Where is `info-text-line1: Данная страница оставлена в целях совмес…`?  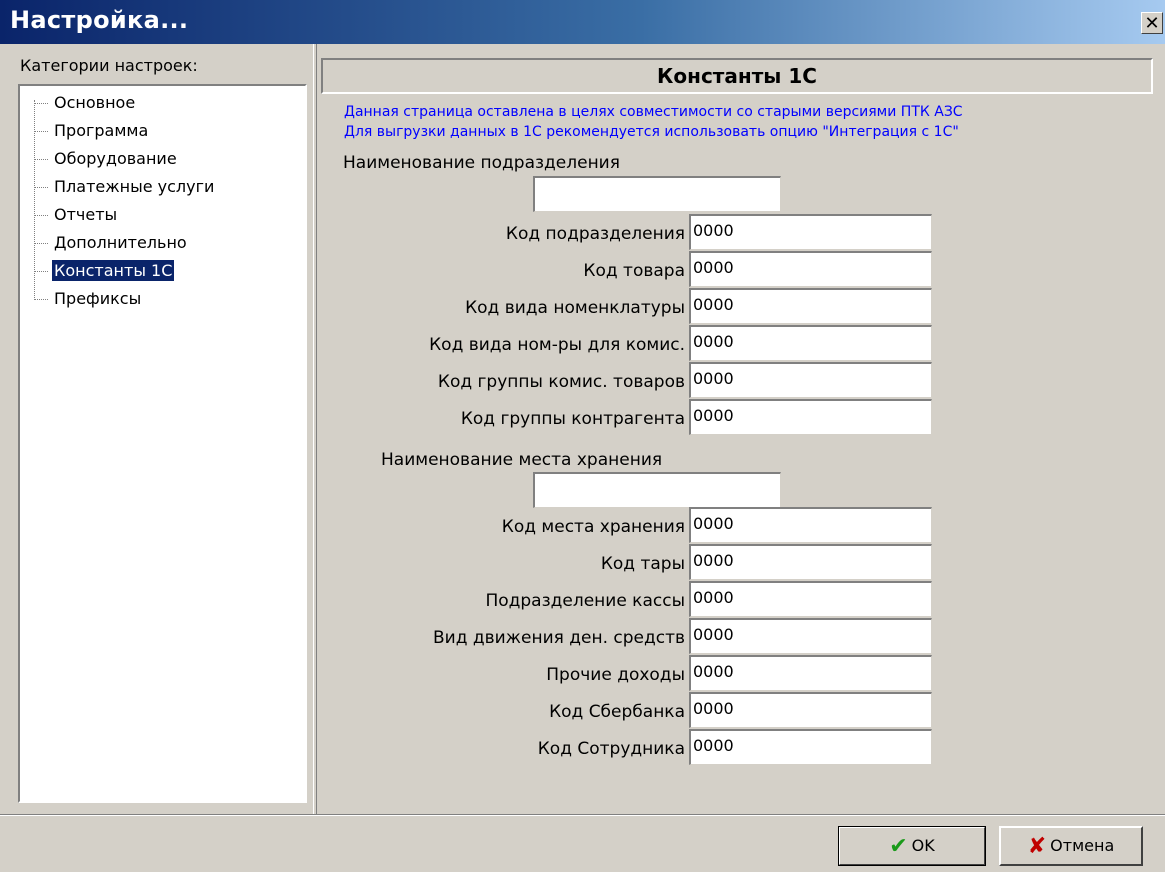 info-text-line1: Данная страница оставлена в целях совмес… is located at coordinates (653, 112).